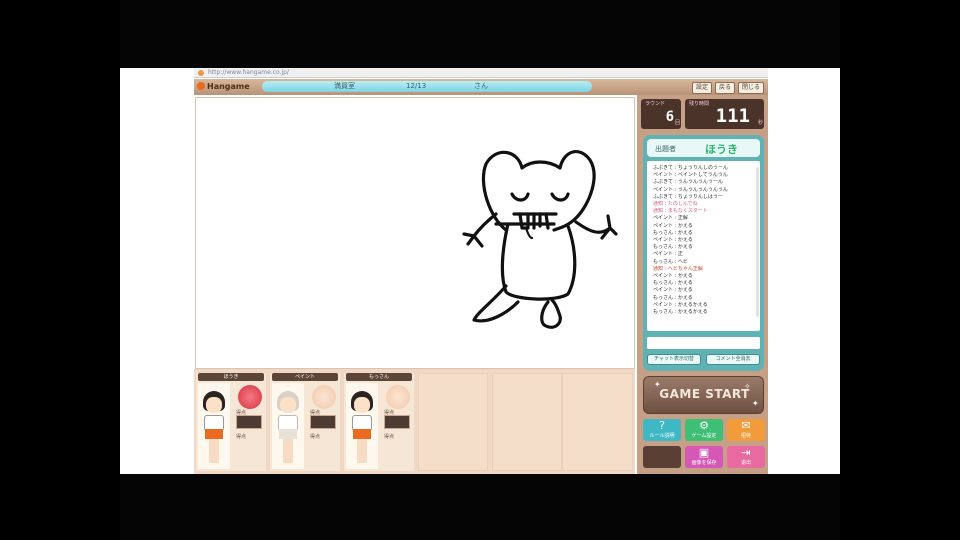 This screenshot has width=960, height=540. What do you see at coordinates (655, 104) in the screenshot?
I see `round-label: ラウンド` at bounding box center [655, 104].